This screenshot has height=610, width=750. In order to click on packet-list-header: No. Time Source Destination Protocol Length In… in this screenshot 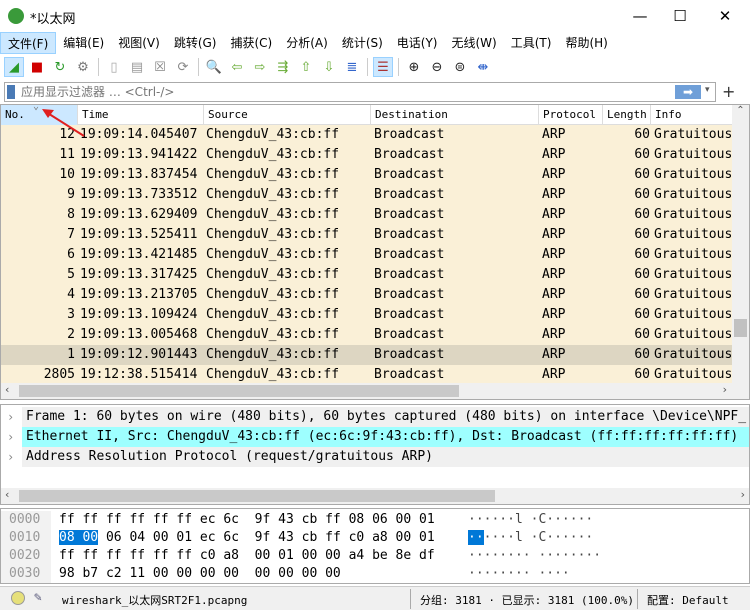, I will do `click(367, 115)`.